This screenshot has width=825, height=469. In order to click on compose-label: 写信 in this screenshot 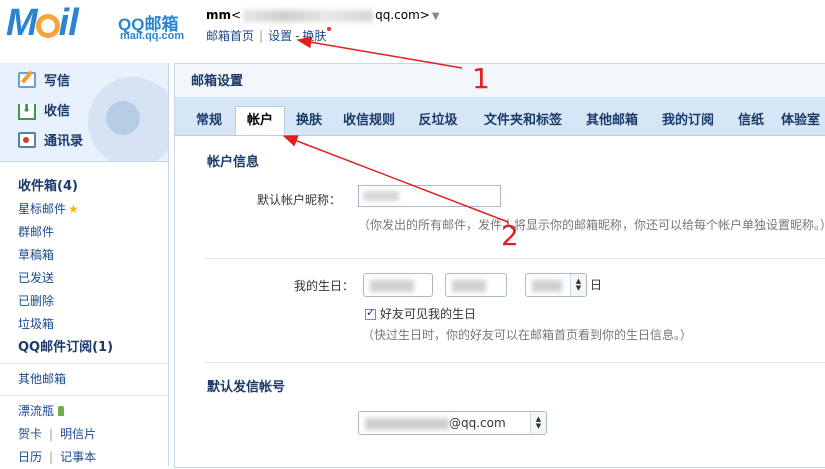, I will do `click(57, 81)`.